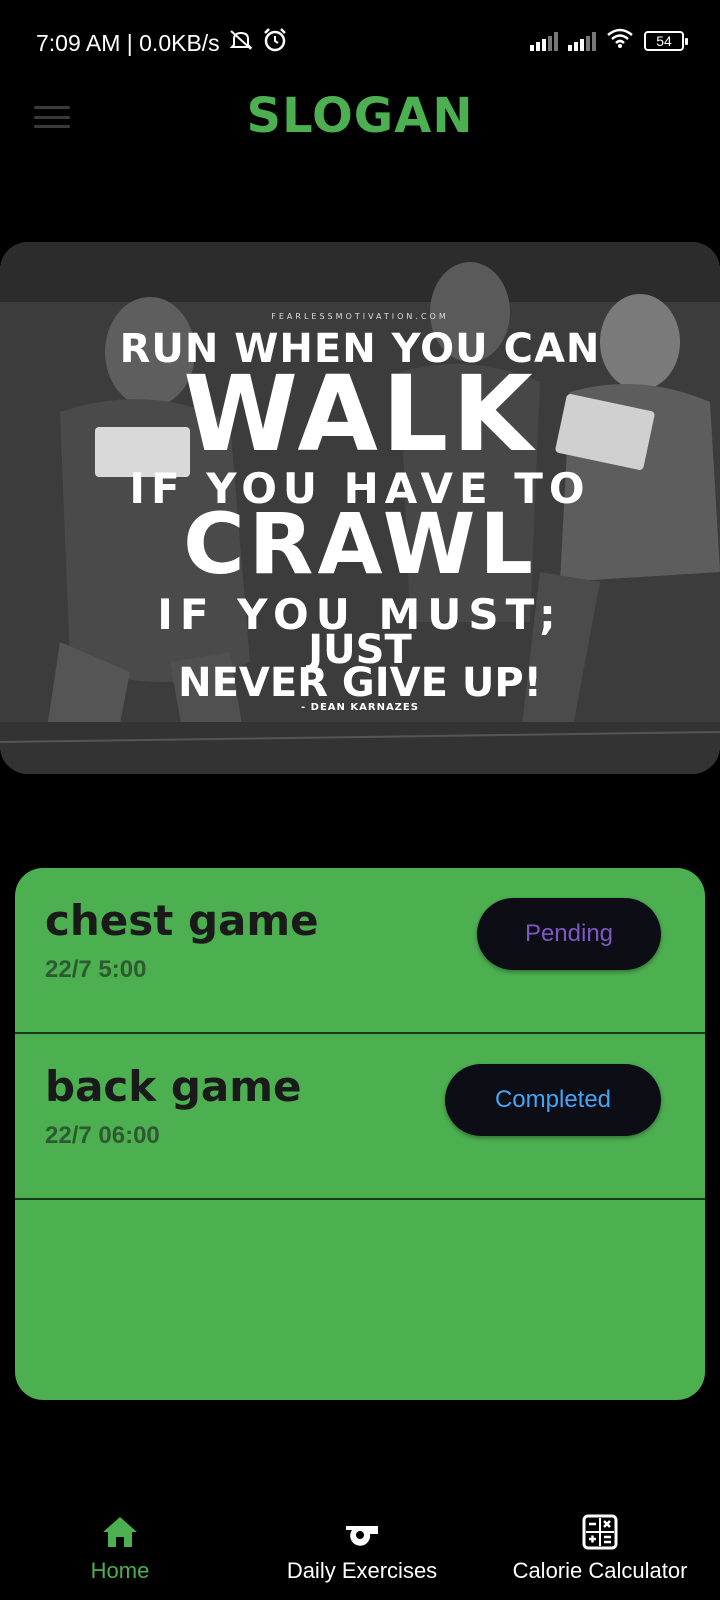 This screenshot has height=1600, width=720. Describe the element at coordinates (620, 41) in the screenshot. I see `wifi-icon` at that location.